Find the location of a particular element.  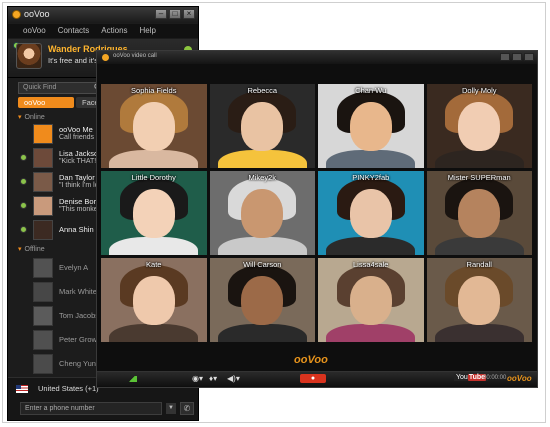

phone-call-button: ✆ is located at coordinates (187, 408).